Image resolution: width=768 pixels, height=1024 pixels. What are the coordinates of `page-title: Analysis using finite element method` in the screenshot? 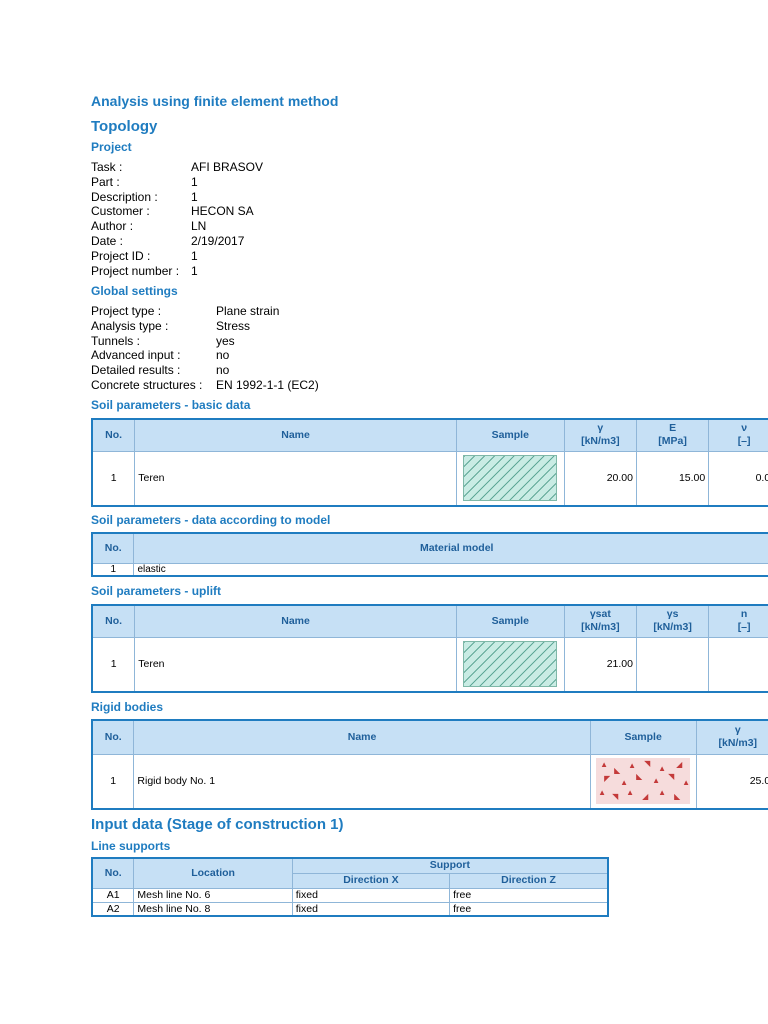 It's located at (215, 101).